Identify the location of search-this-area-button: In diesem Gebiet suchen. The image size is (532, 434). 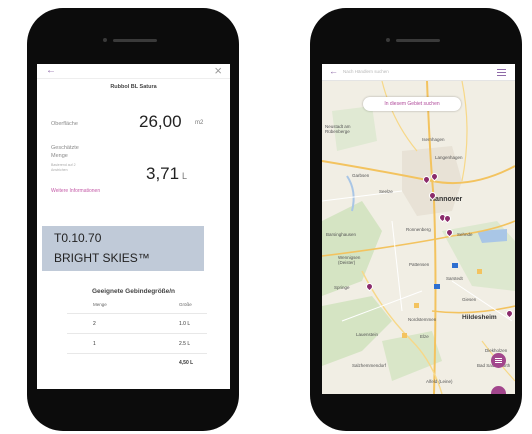
(412, 104).